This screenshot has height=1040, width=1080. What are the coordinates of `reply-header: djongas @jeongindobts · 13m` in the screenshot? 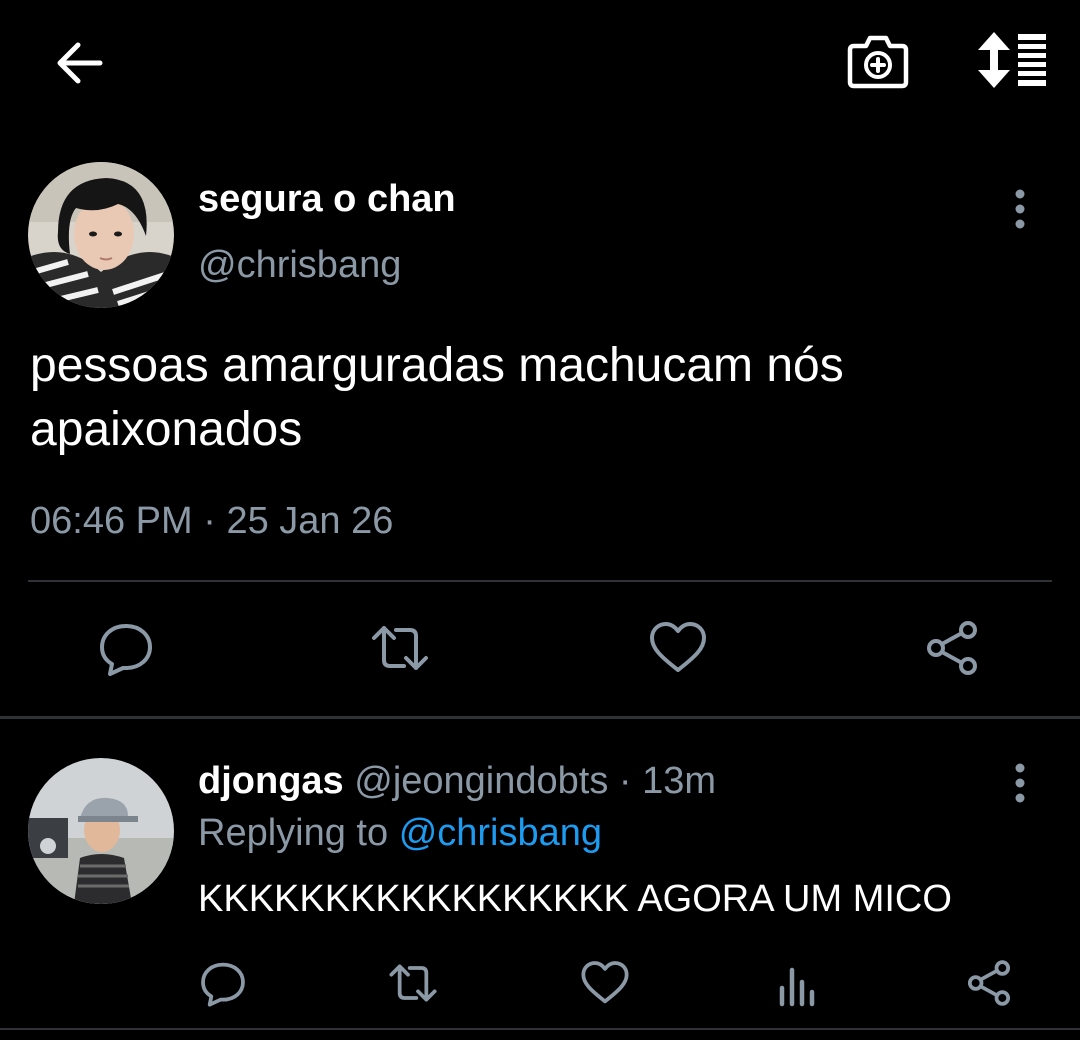 It's located at (457, 781).